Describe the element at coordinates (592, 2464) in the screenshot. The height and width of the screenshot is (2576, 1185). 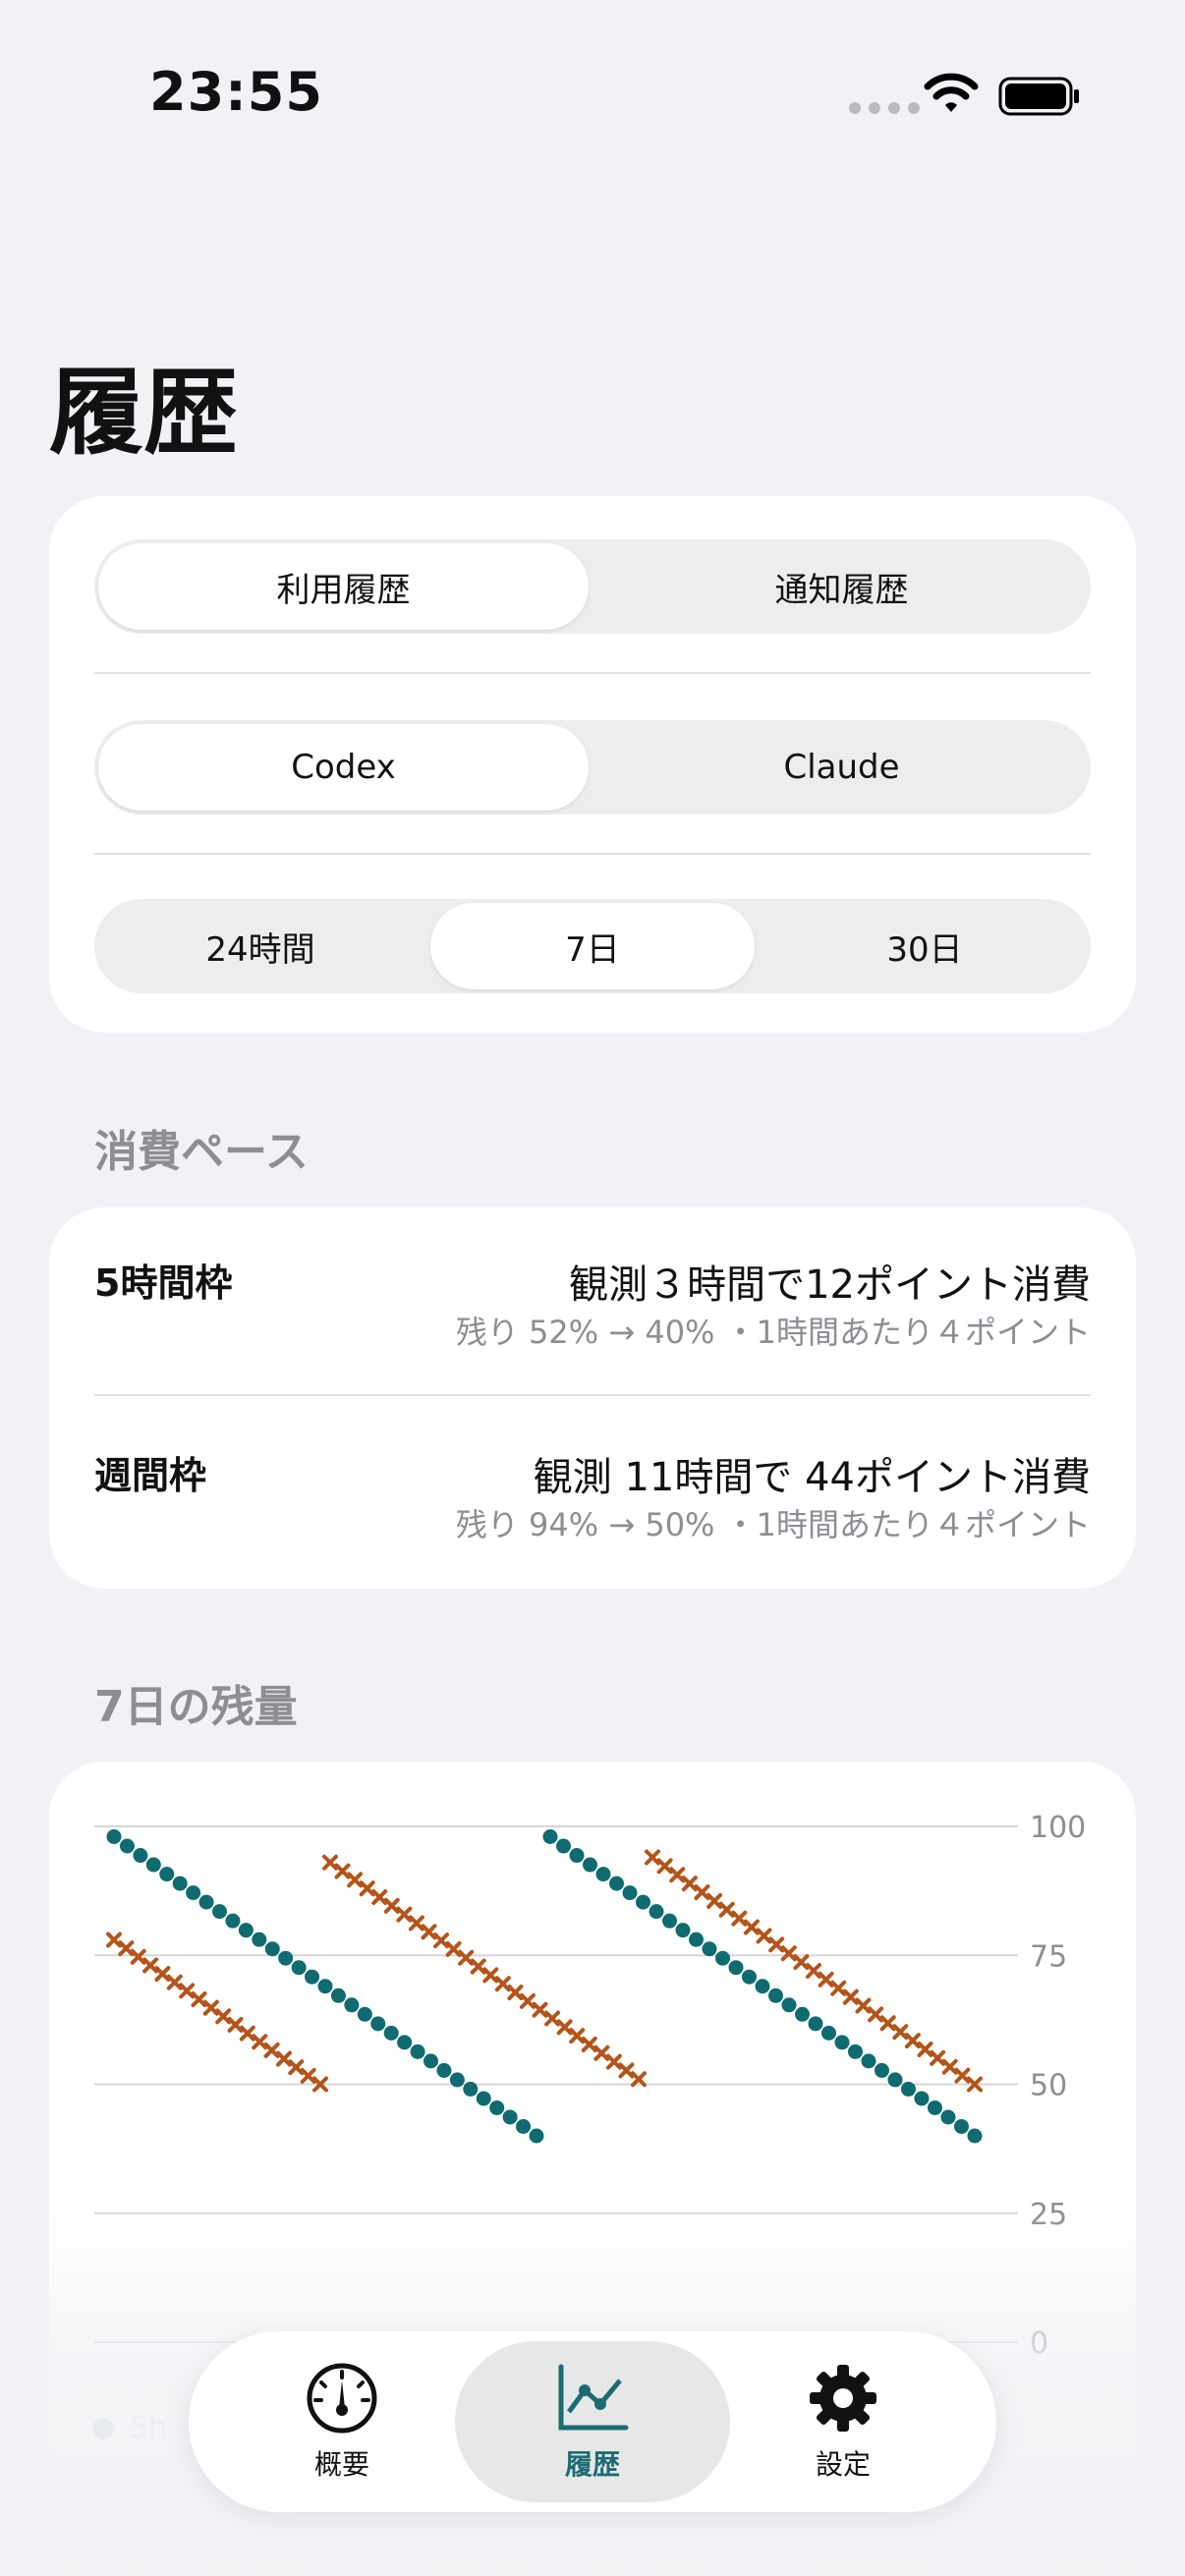
I see `tab-history-label: 履歴` at that location.